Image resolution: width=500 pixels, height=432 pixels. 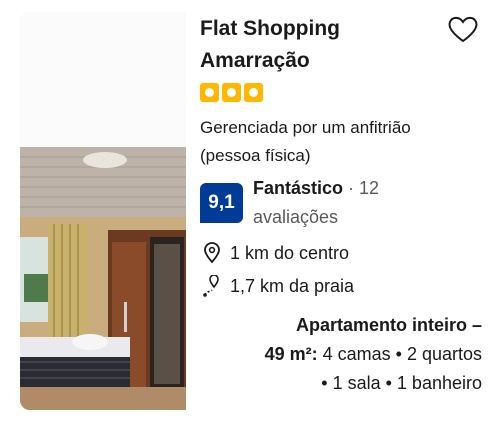 I want to click on review-score-badge: 9,1, so click(x=221, y=203).